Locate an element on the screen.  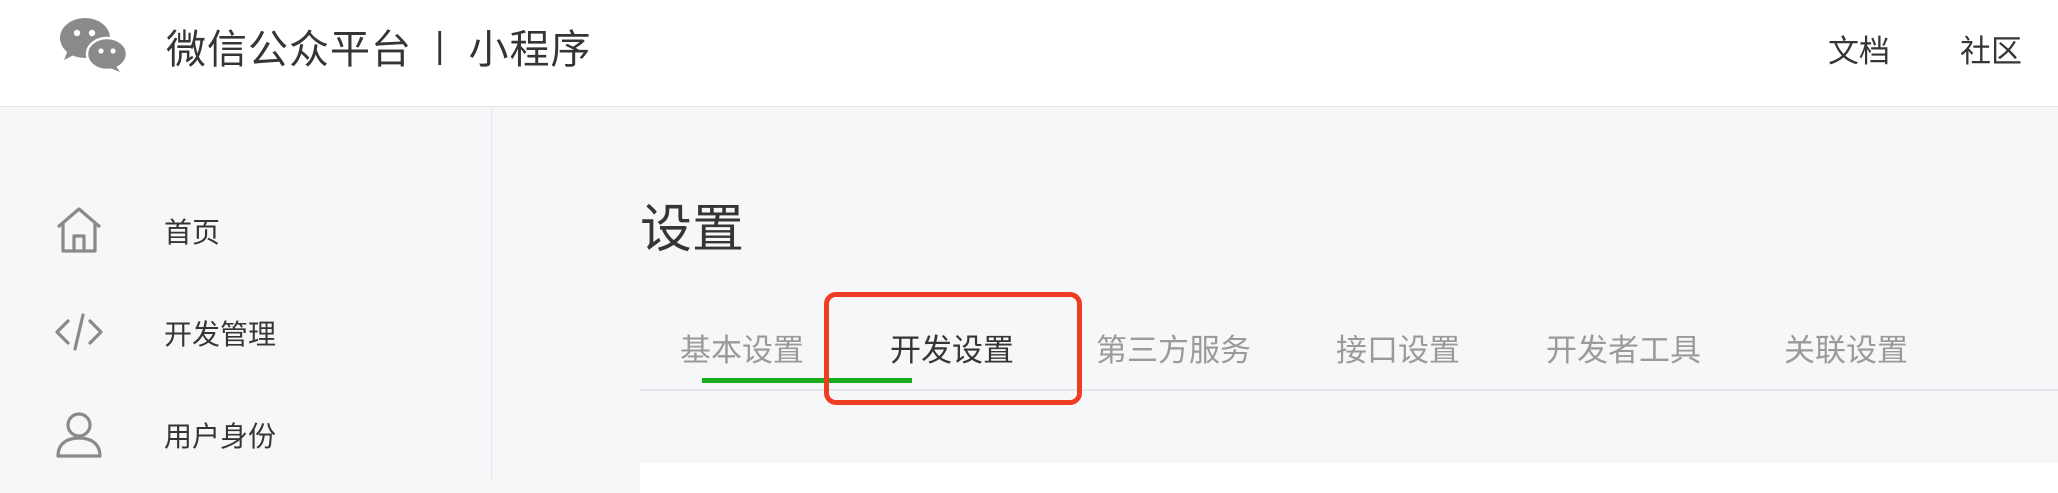
tab-third-party-services: 第三方服务 is located at coordinates (1173, 347).